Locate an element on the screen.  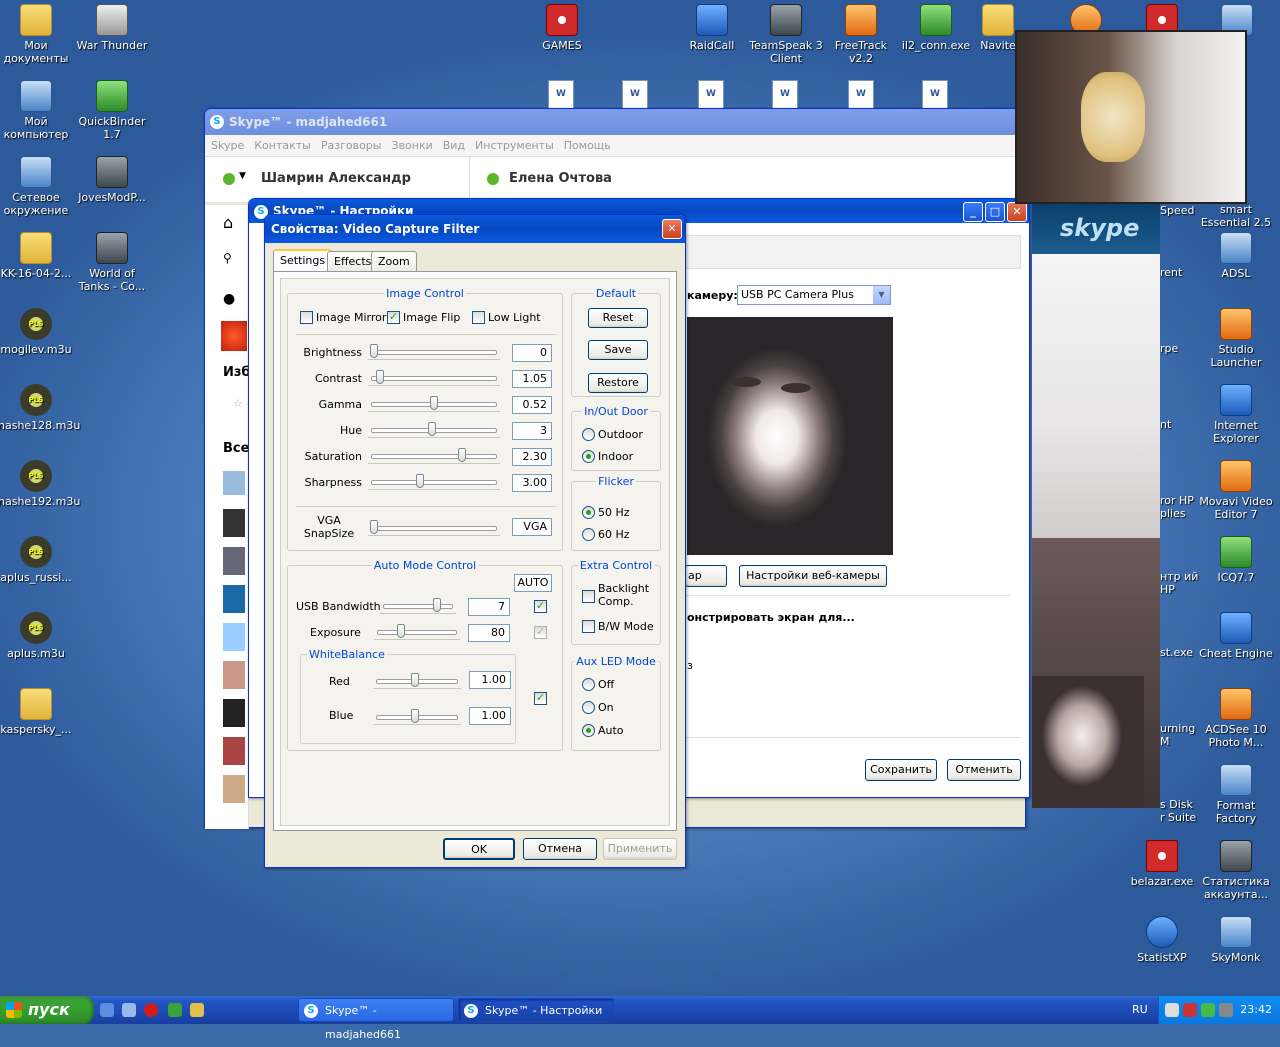
menu-item: Разговоры is located at coordinates (351, 145).